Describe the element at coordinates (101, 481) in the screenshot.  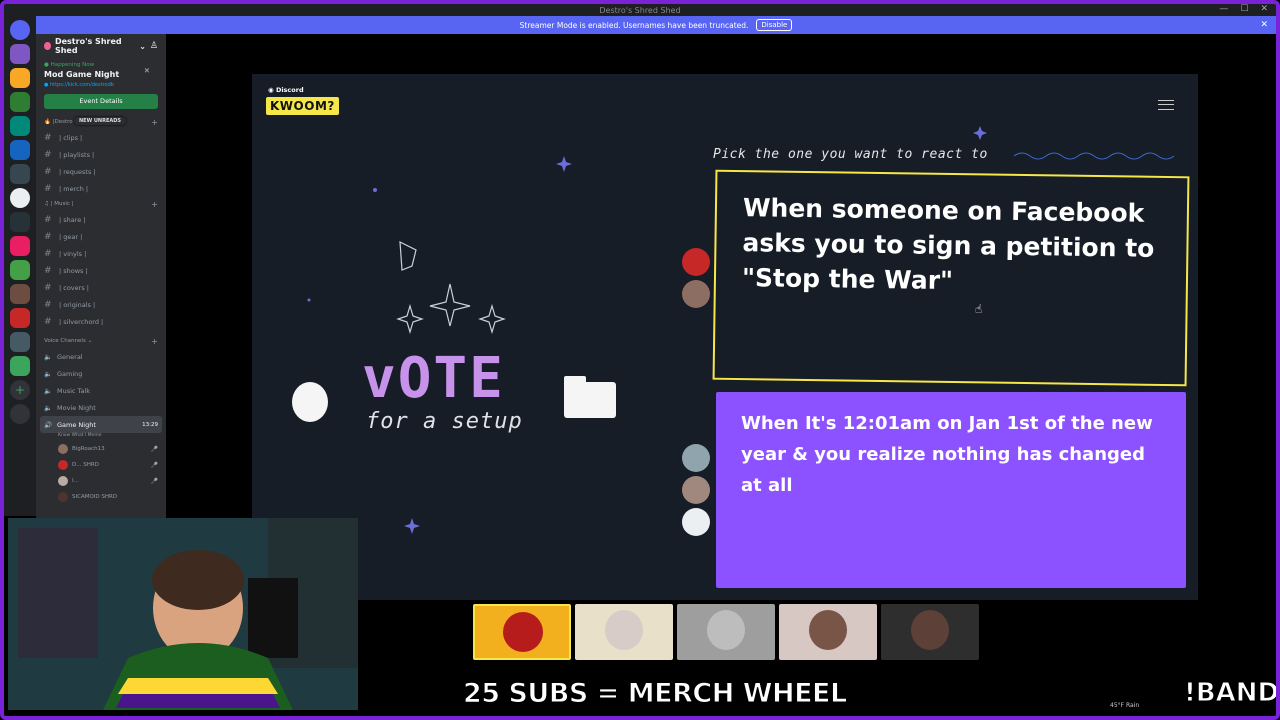
I see `voice-user: I... 🎤` at that location.